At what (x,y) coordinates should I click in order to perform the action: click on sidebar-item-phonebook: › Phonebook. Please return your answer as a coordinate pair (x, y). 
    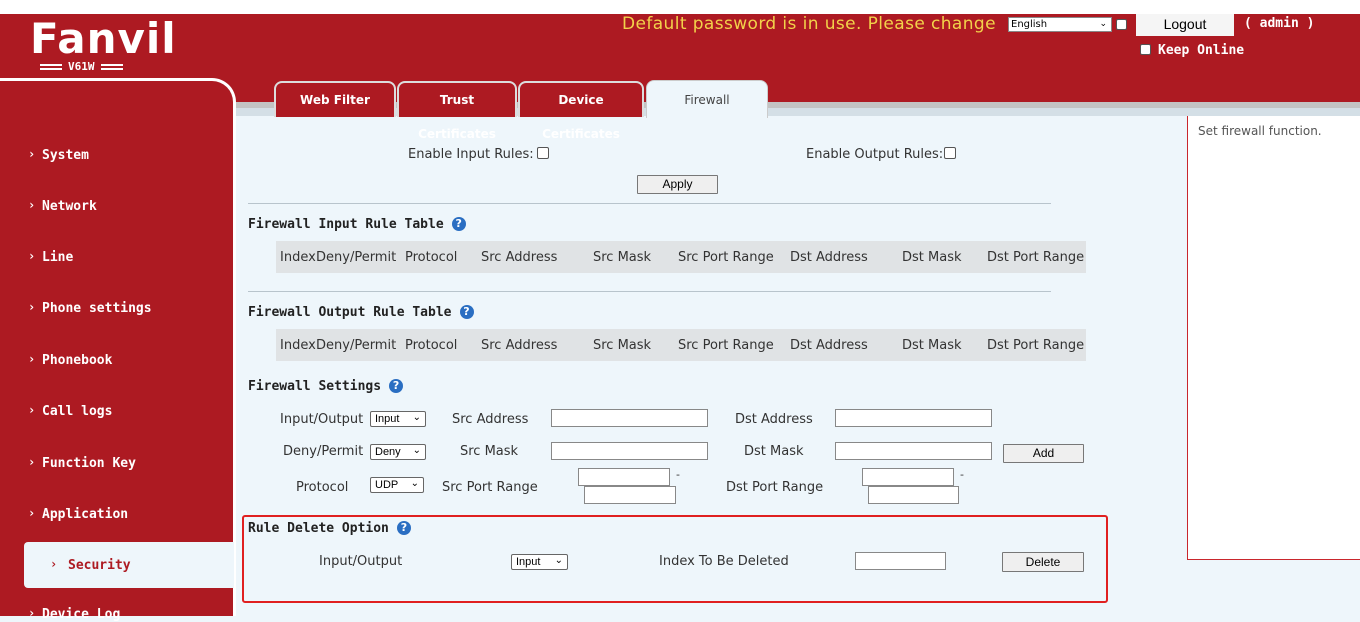
    Looking at the image, I should click on (70, 360).